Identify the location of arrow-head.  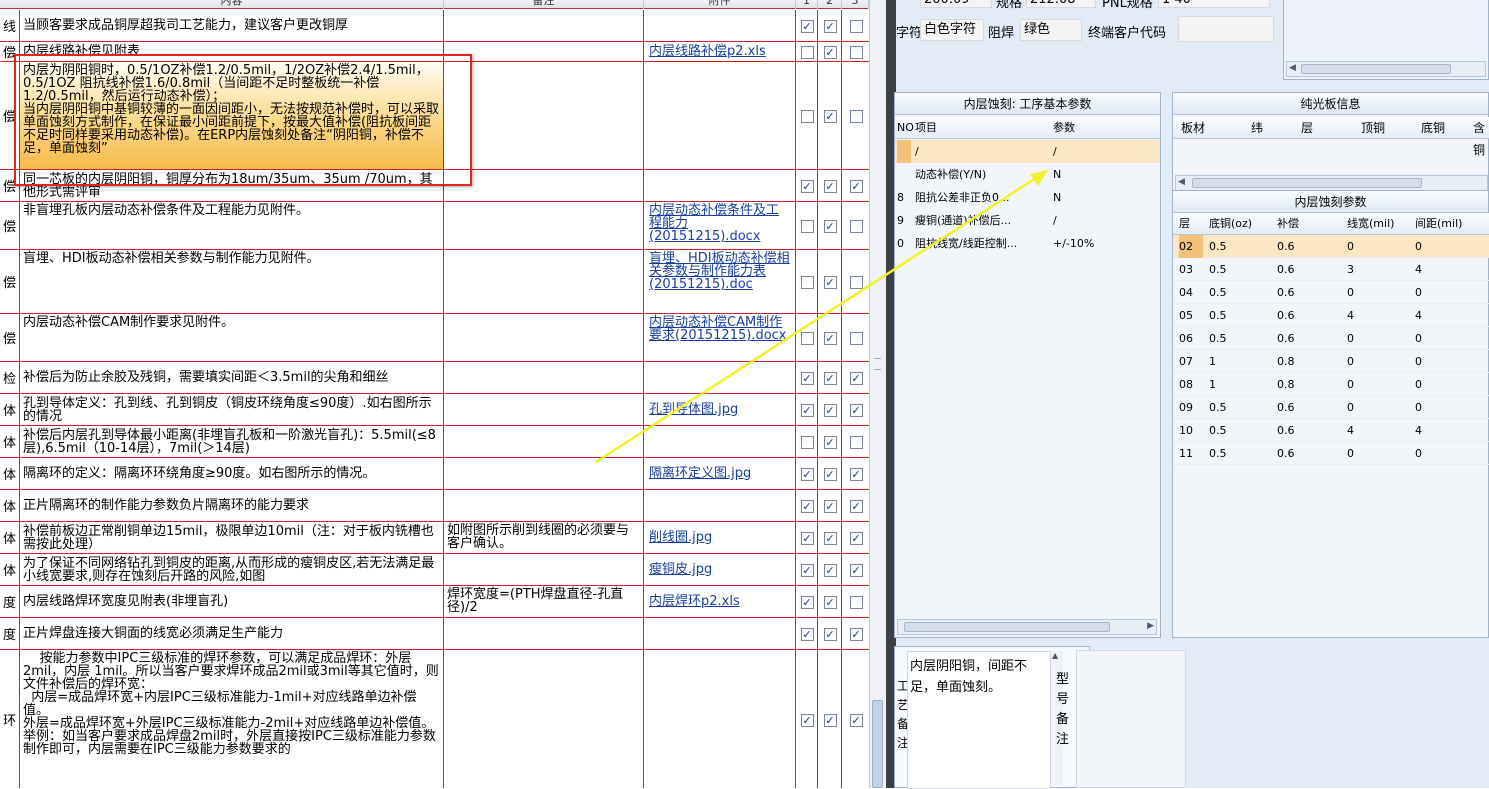
(1039, 178).